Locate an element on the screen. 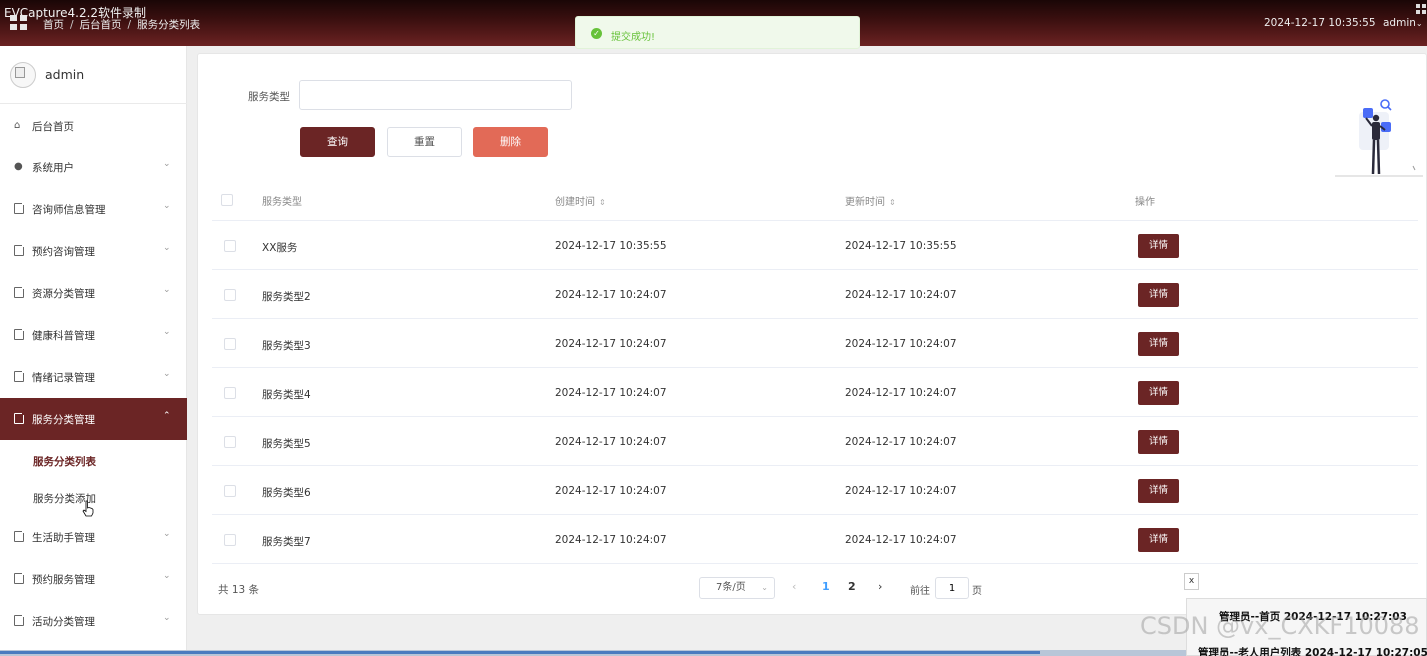 This screenshot has width=1427, height=656. chevron-up-icon: ⌃ is located at coordinates (167, 416).